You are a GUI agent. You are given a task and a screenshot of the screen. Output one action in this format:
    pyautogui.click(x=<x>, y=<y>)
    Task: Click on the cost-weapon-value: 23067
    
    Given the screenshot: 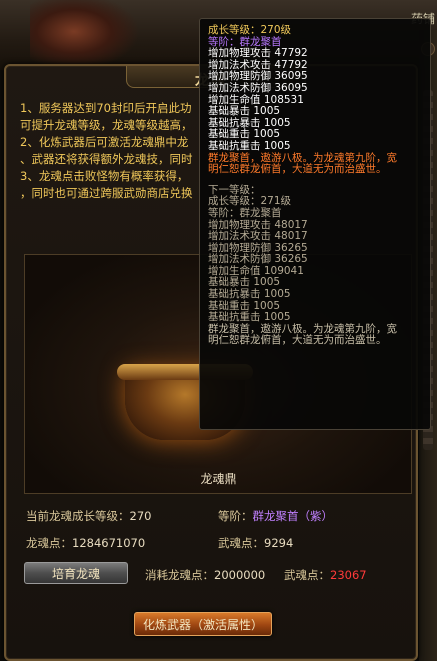 What is the action you would take?
    pyautogui.click(x=348, y=575)
    